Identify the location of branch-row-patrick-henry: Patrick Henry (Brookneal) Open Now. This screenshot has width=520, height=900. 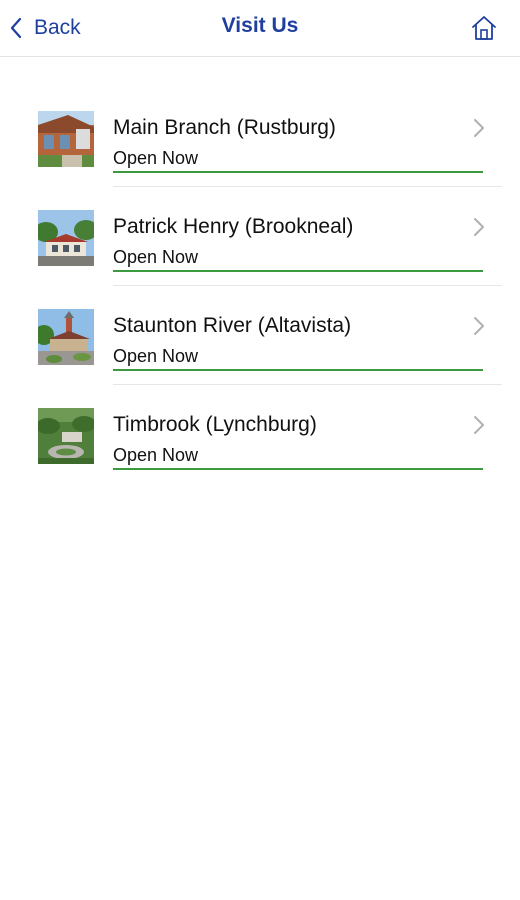
(260, 236).